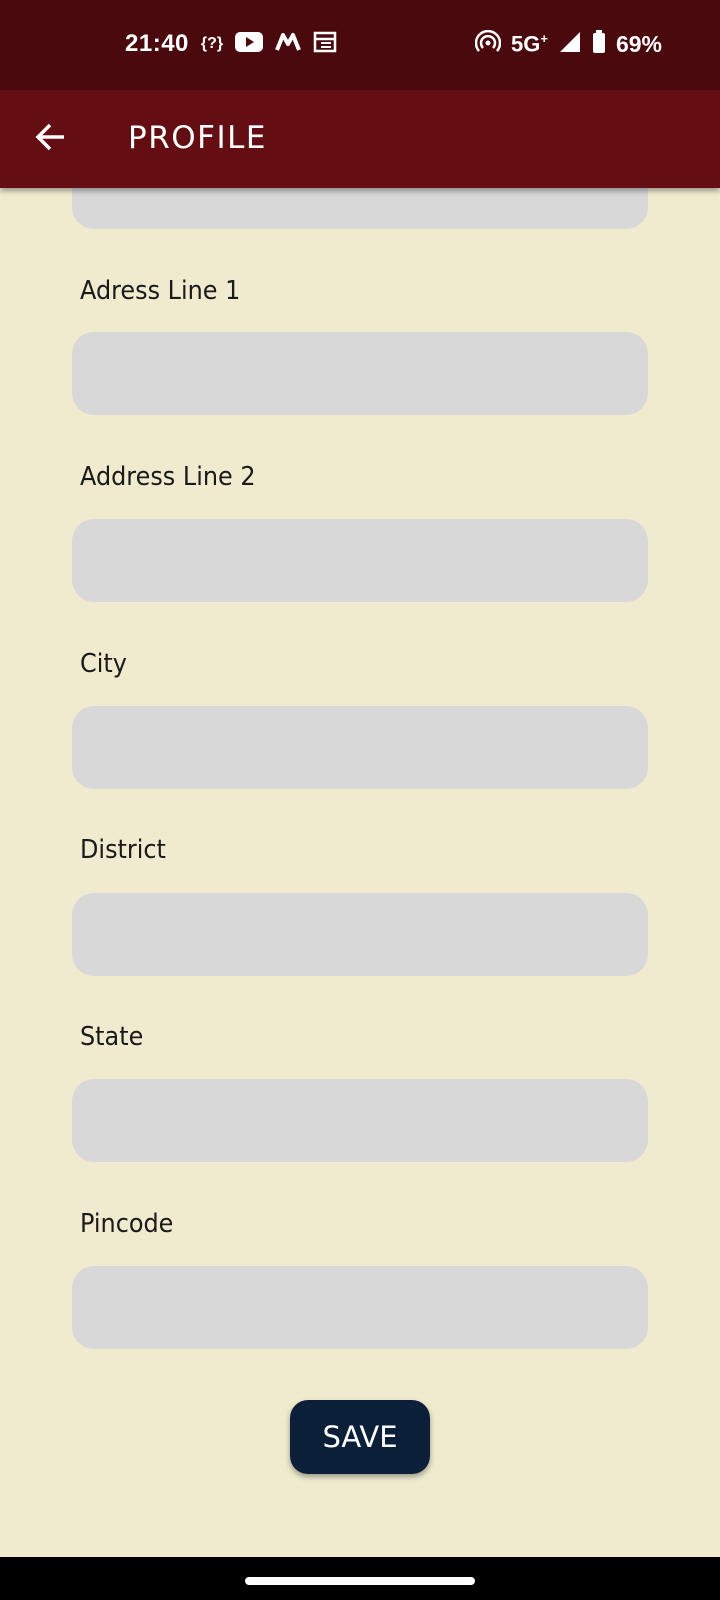 The width and height of the screenshot is (720, 1600). Describe the element at coordinates (360, 560) in the screenshot. I see `address-line-2-input` at that location.